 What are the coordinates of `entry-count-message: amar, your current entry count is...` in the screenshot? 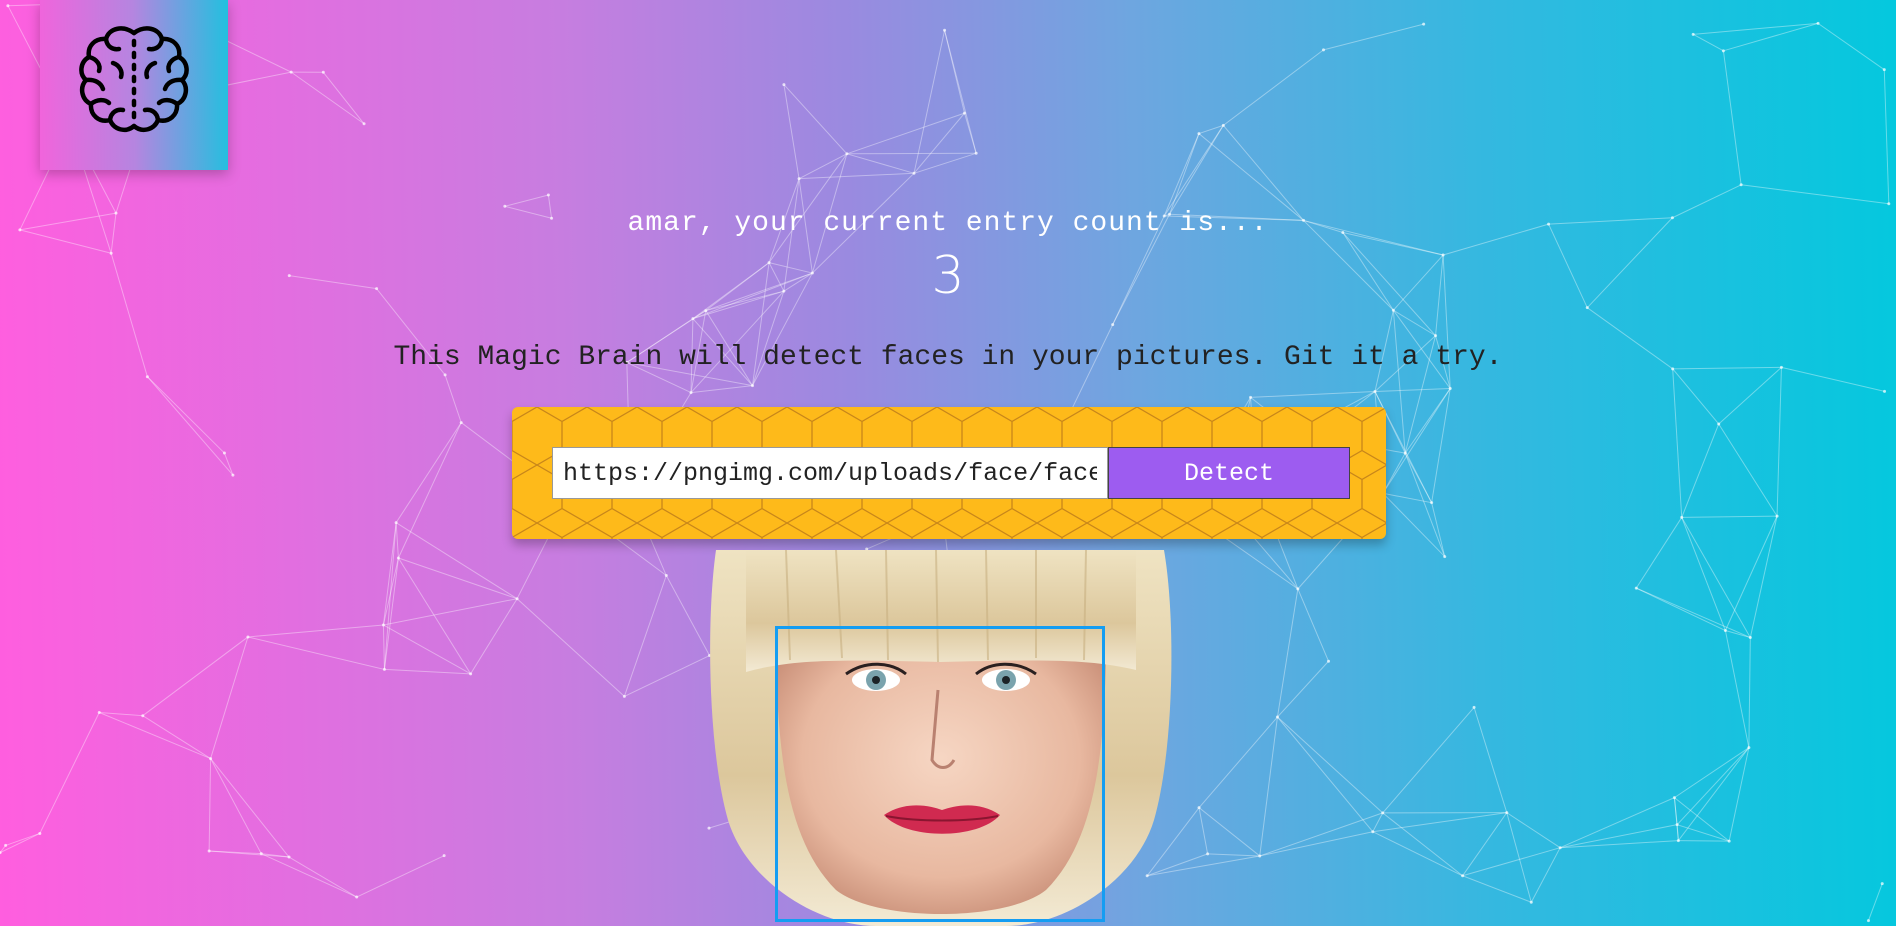 It's located at (948, 223).